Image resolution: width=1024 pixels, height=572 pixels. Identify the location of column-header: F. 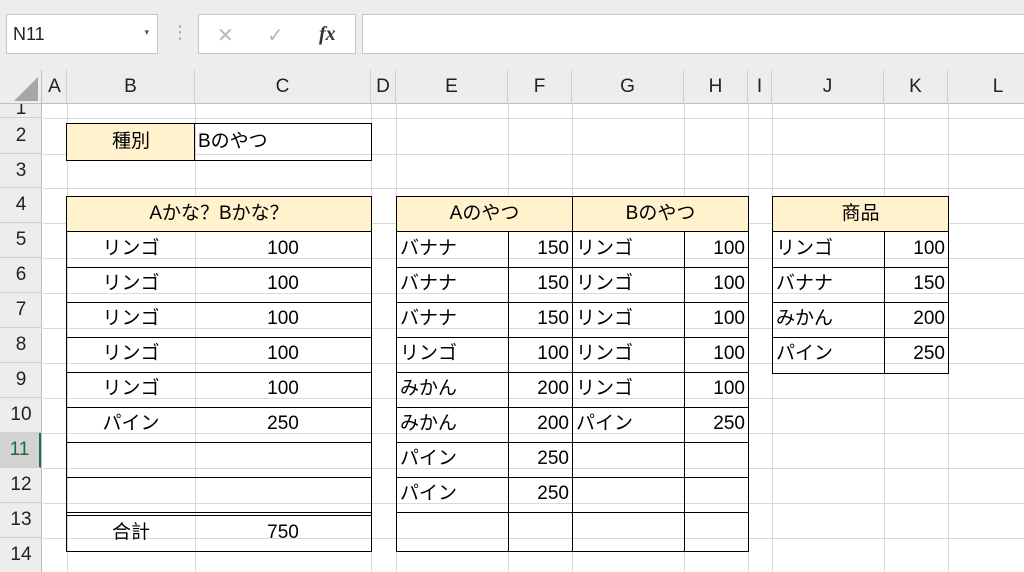
(540, 87).